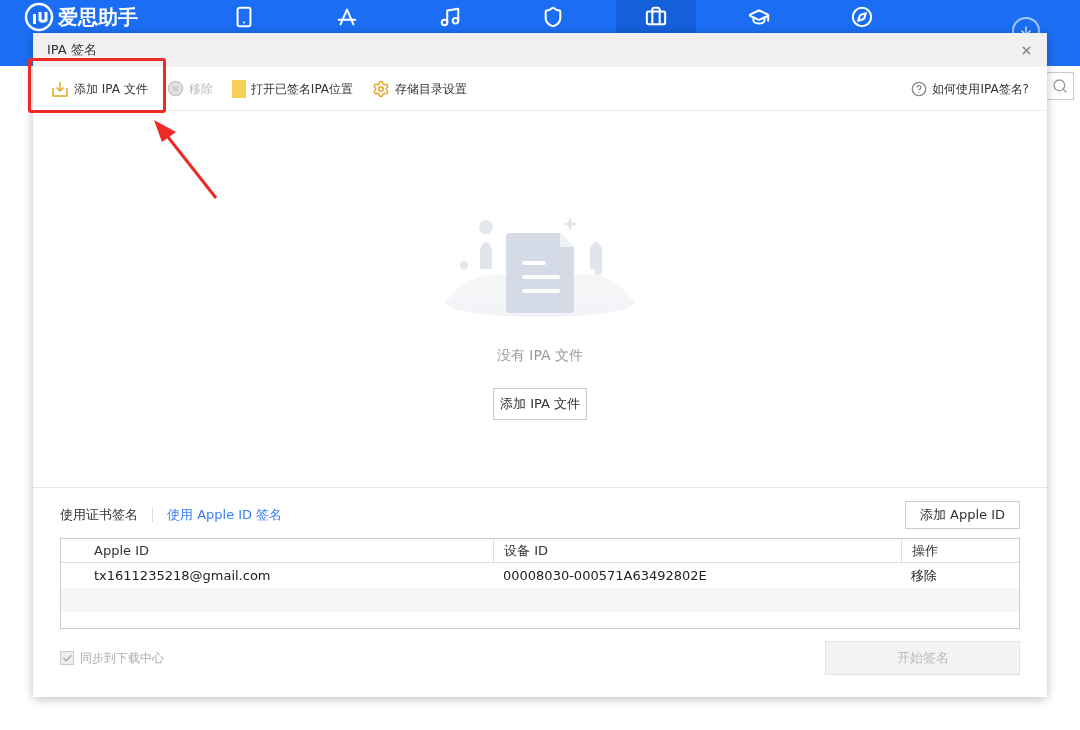  Describe the element at coordinates (919, 575) in the screenshot. I see `remove-link: 移除` at that location.